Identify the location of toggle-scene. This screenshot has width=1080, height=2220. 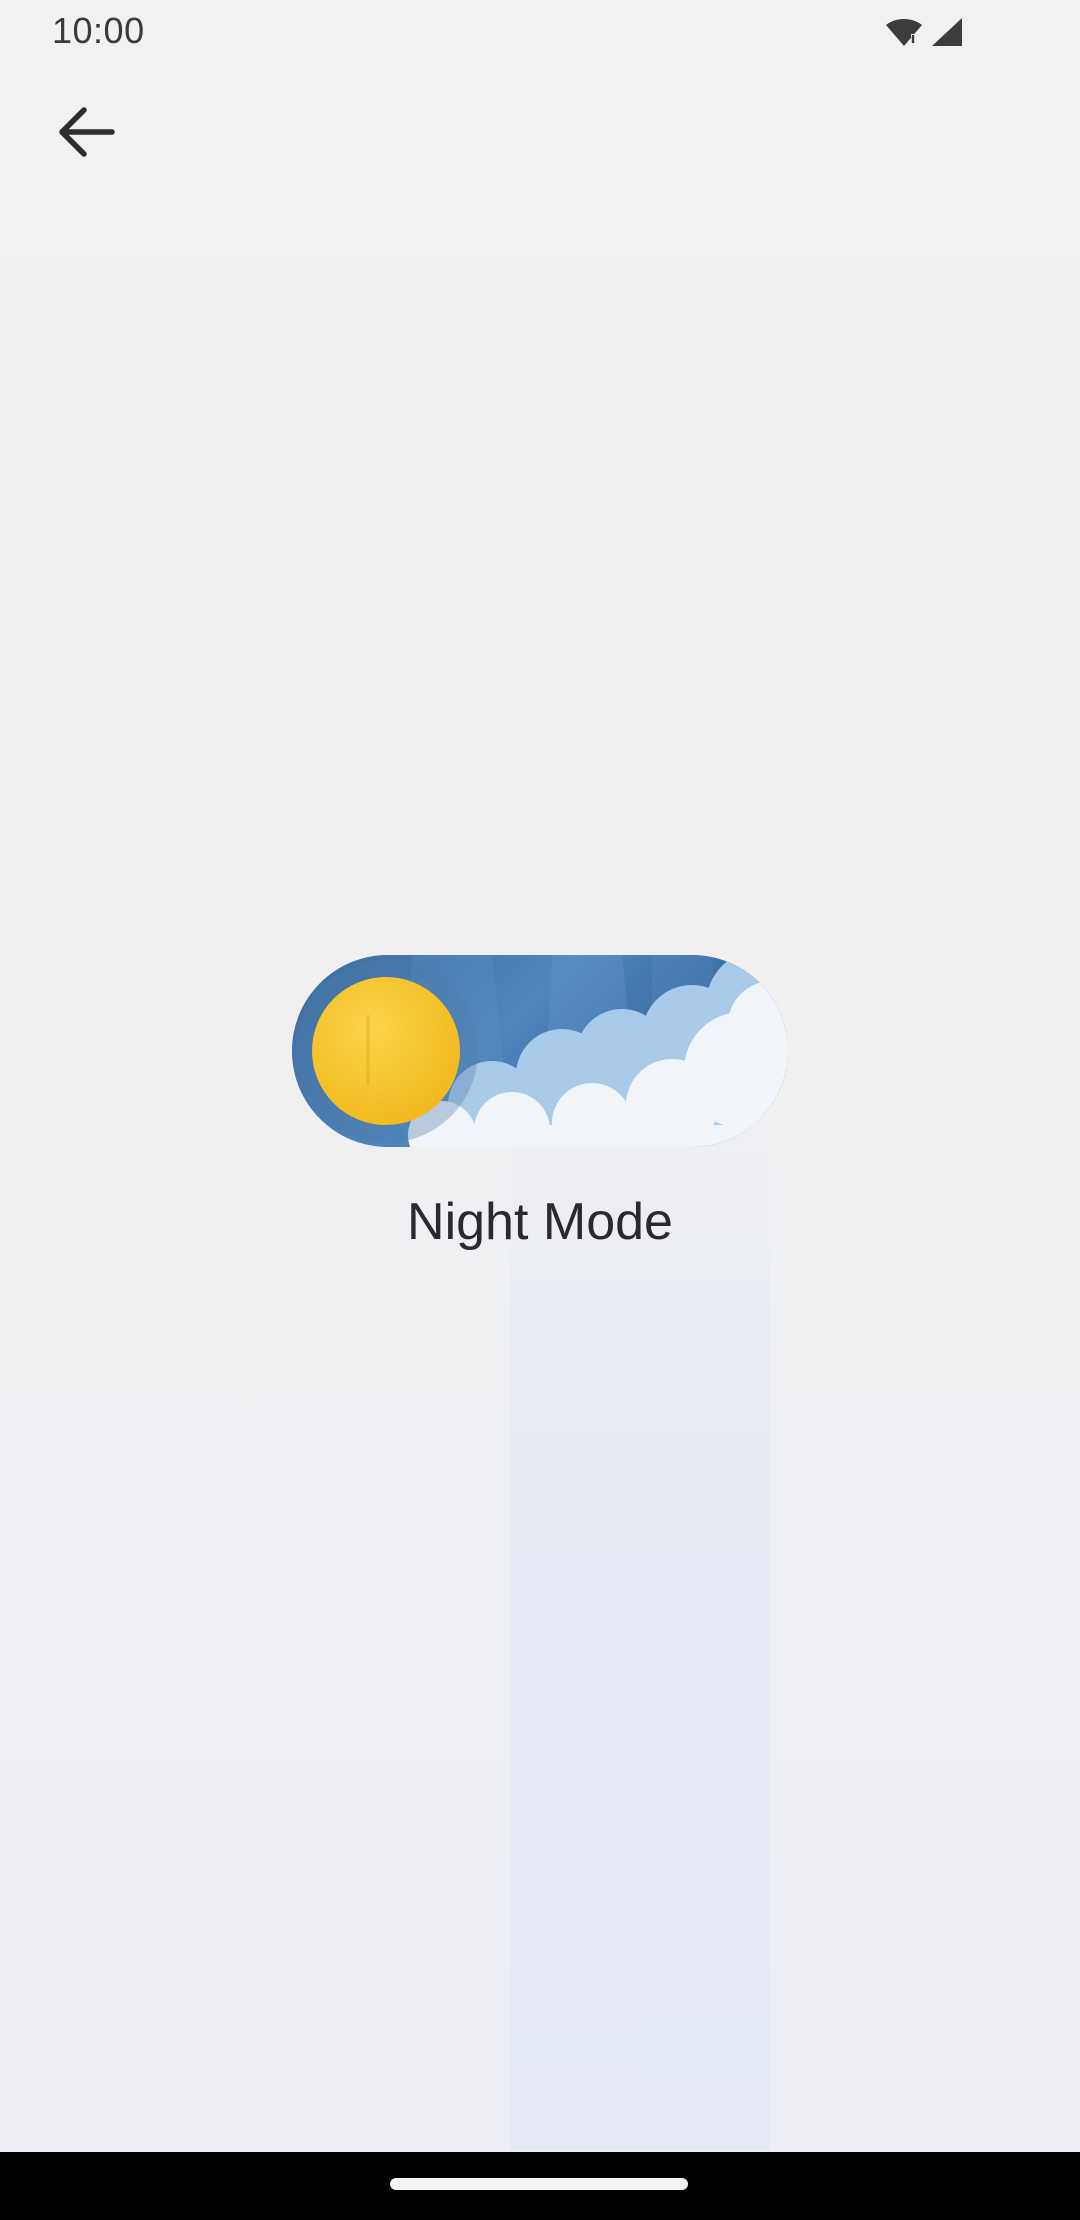
(540, 1051).